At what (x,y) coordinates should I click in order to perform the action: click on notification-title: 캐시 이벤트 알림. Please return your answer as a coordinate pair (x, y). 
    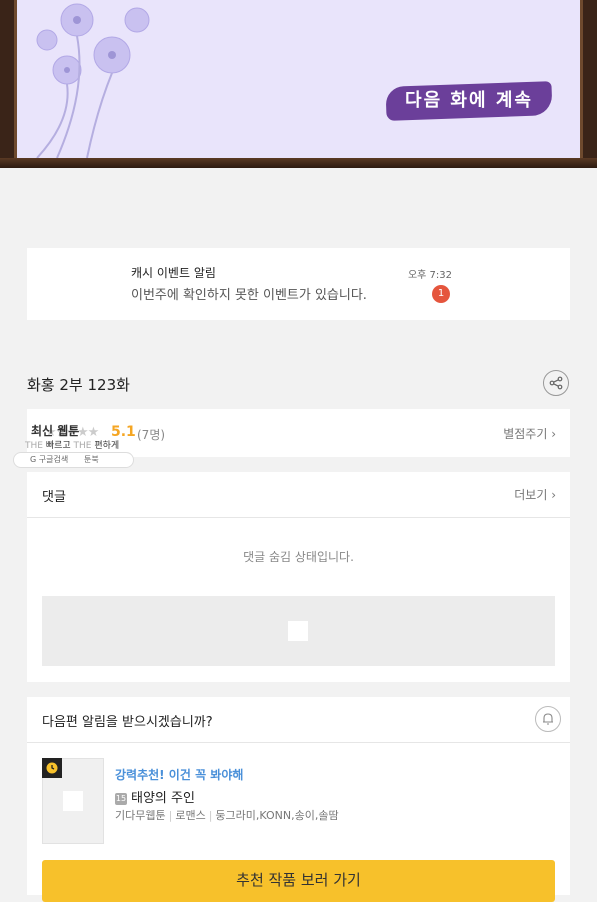
    Looking at the image, I should click on (173, 273).